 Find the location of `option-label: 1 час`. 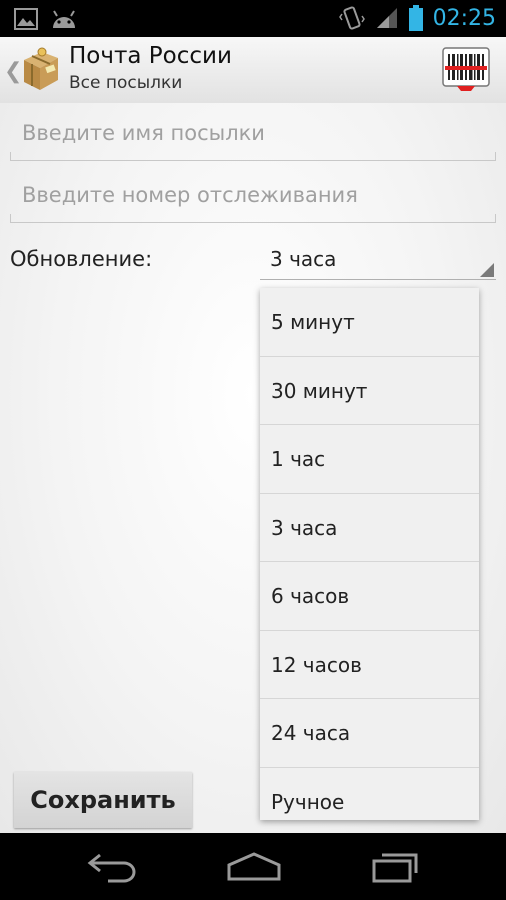

option-label: 1 час is located at coordinates (298, 459).